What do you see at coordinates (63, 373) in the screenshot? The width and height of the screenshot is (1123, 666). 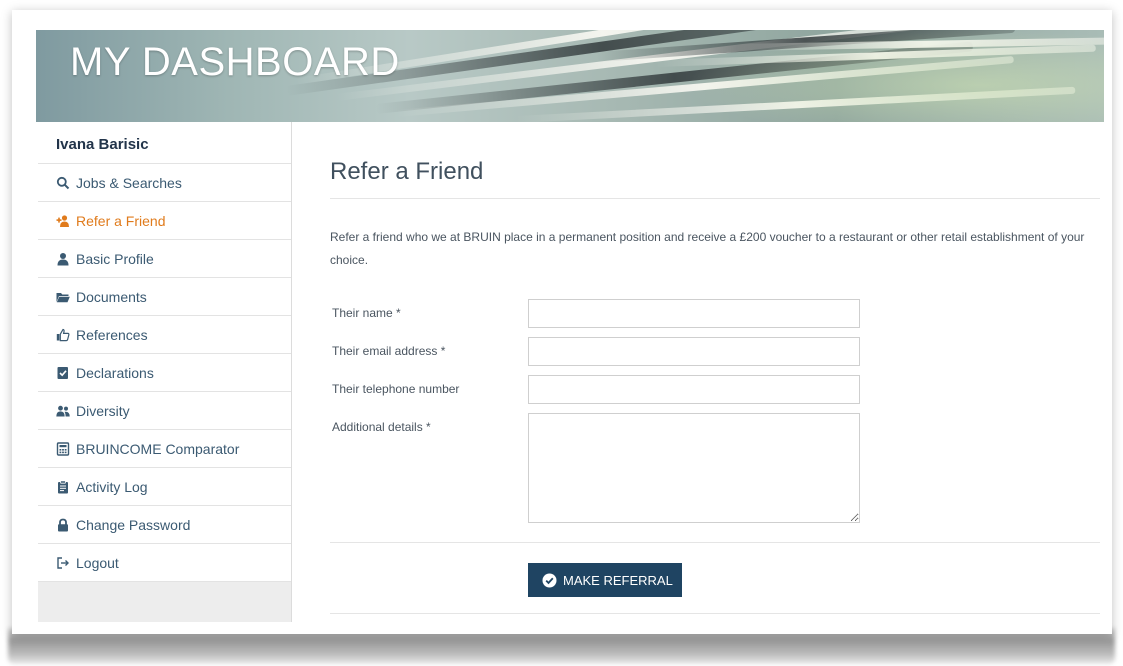 I see `checked-document-icon` at bounding box center [63, 373].